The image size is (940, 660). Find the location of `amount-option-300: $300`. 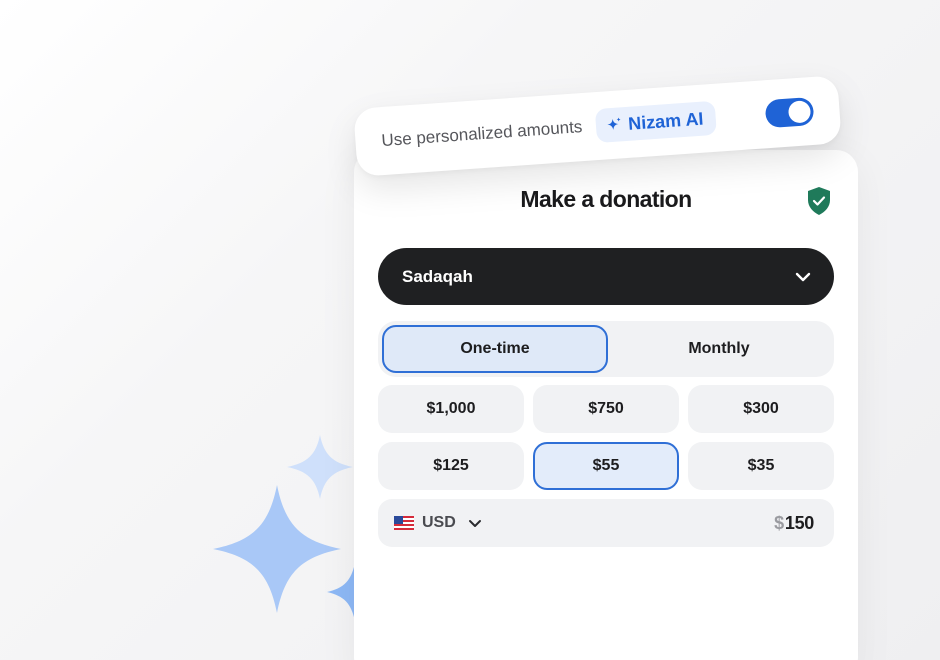

amount-option-300: $300 is located at coordinates (761, 409).